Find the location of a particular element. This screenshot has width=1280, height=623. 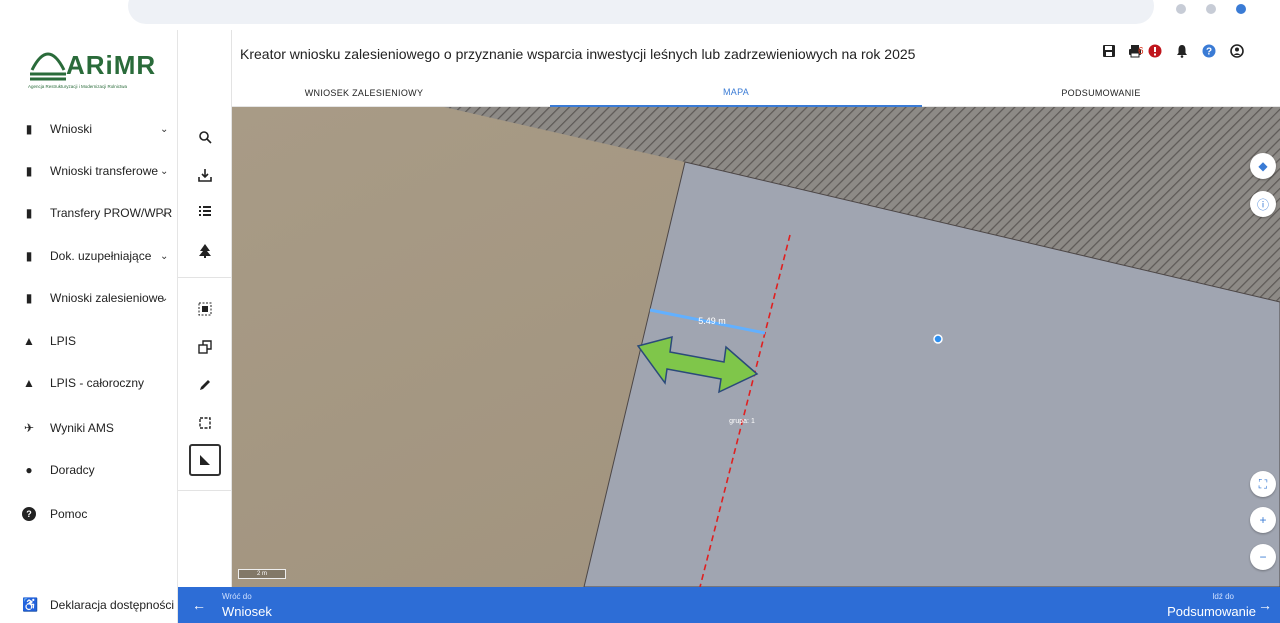

accessibility-icon: ♿ is located at coordinates (30, 604).